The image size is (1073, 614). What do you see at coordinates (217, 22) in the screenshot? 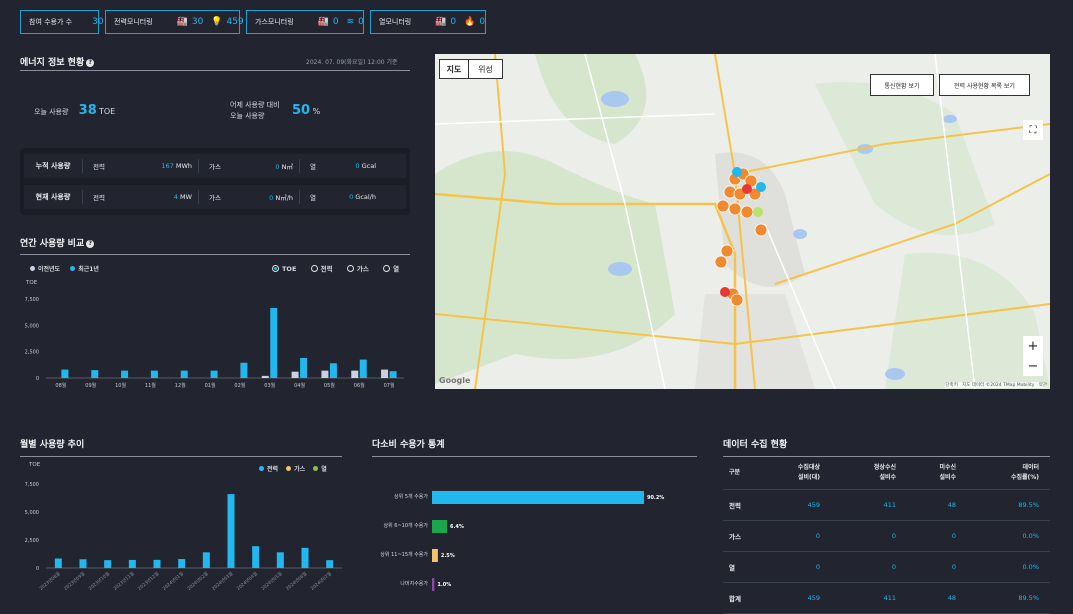
I see `bulb-icon: 💡` at bounding box center [217, 22].